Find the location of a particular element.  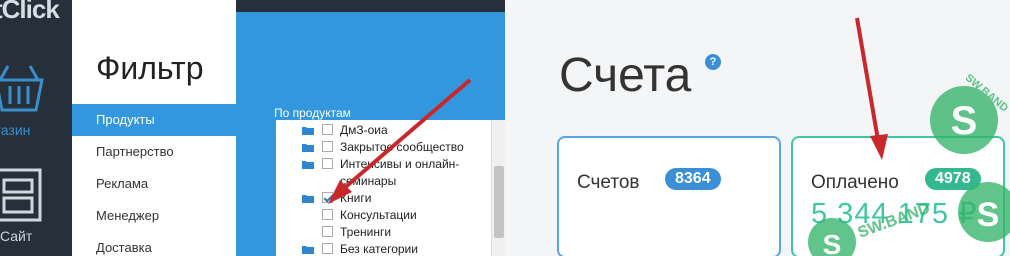

tree-item: Без категории is located at coordinates (383, 248).